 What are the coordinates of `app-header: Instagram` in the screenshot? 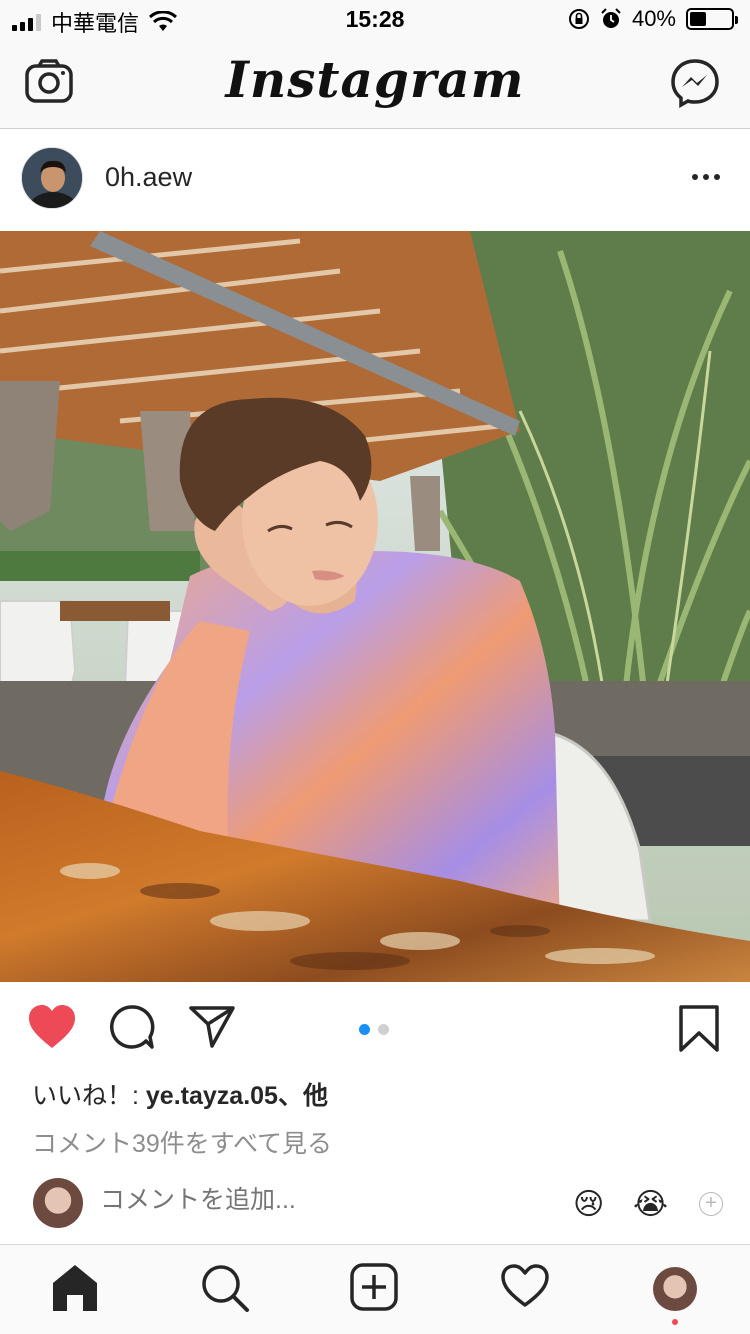 It's located at (375, 84).